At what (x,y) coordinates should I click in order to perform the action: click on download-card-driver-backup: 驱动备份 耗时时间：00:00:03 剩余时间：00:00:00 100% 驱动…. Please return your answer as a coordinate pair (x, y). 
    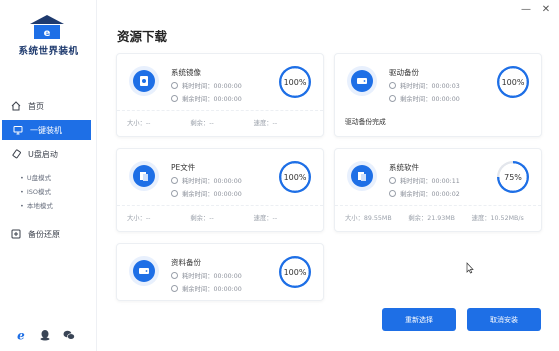
    Looking at the image, I should click on (438, 95).